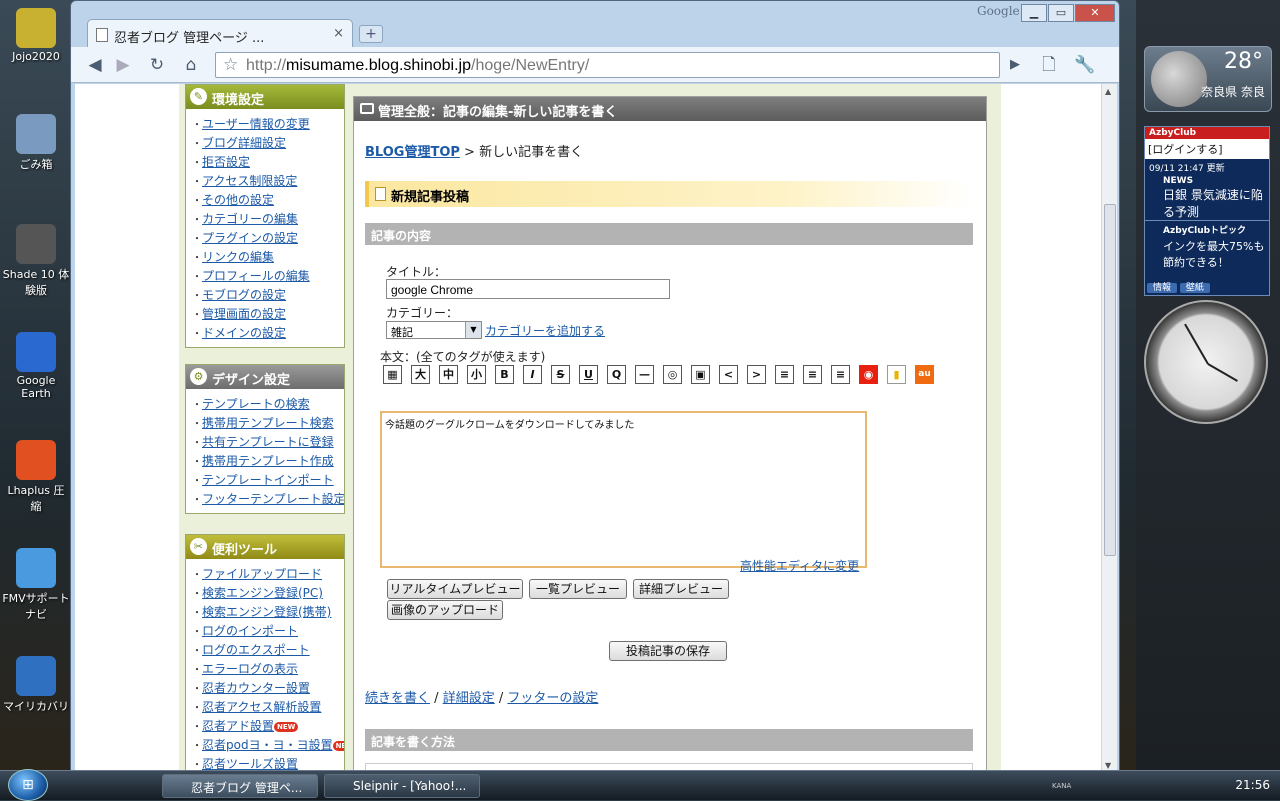 Image resolution: width=1280 pixels, height=801 pixels. I want to click on align-center-icon: ≡, so click(840, 374).